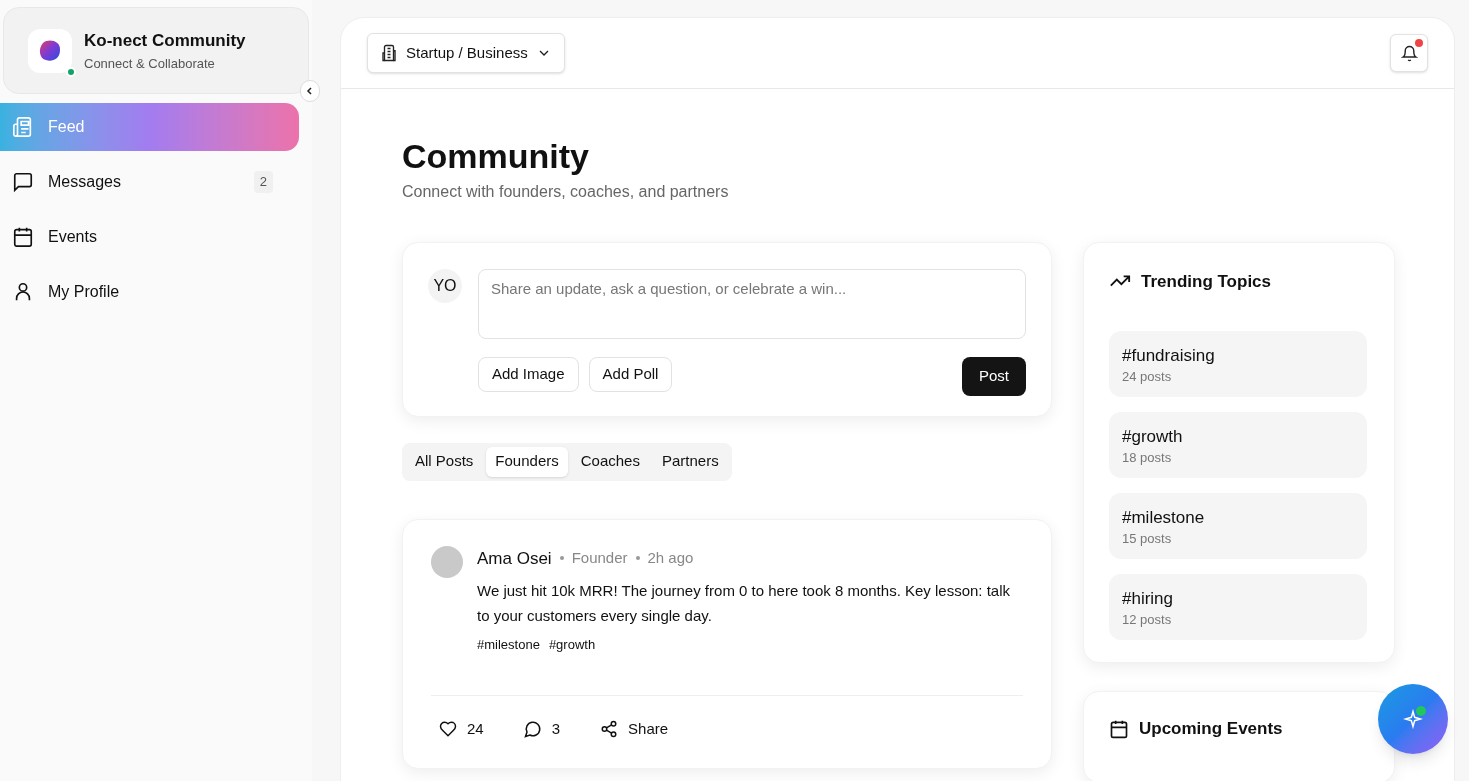 The image size is (1469, 781). I want to click on newspaper-icon, so click(23, 127).